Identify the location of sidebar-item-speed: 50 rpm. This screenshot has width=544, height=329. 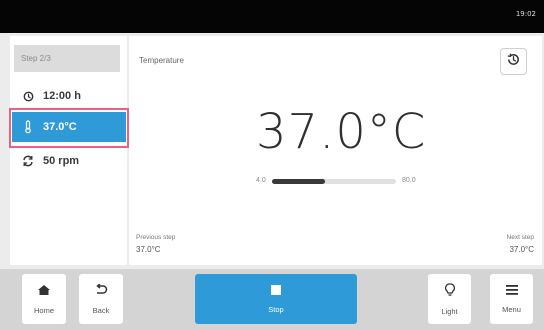
(69, 161).